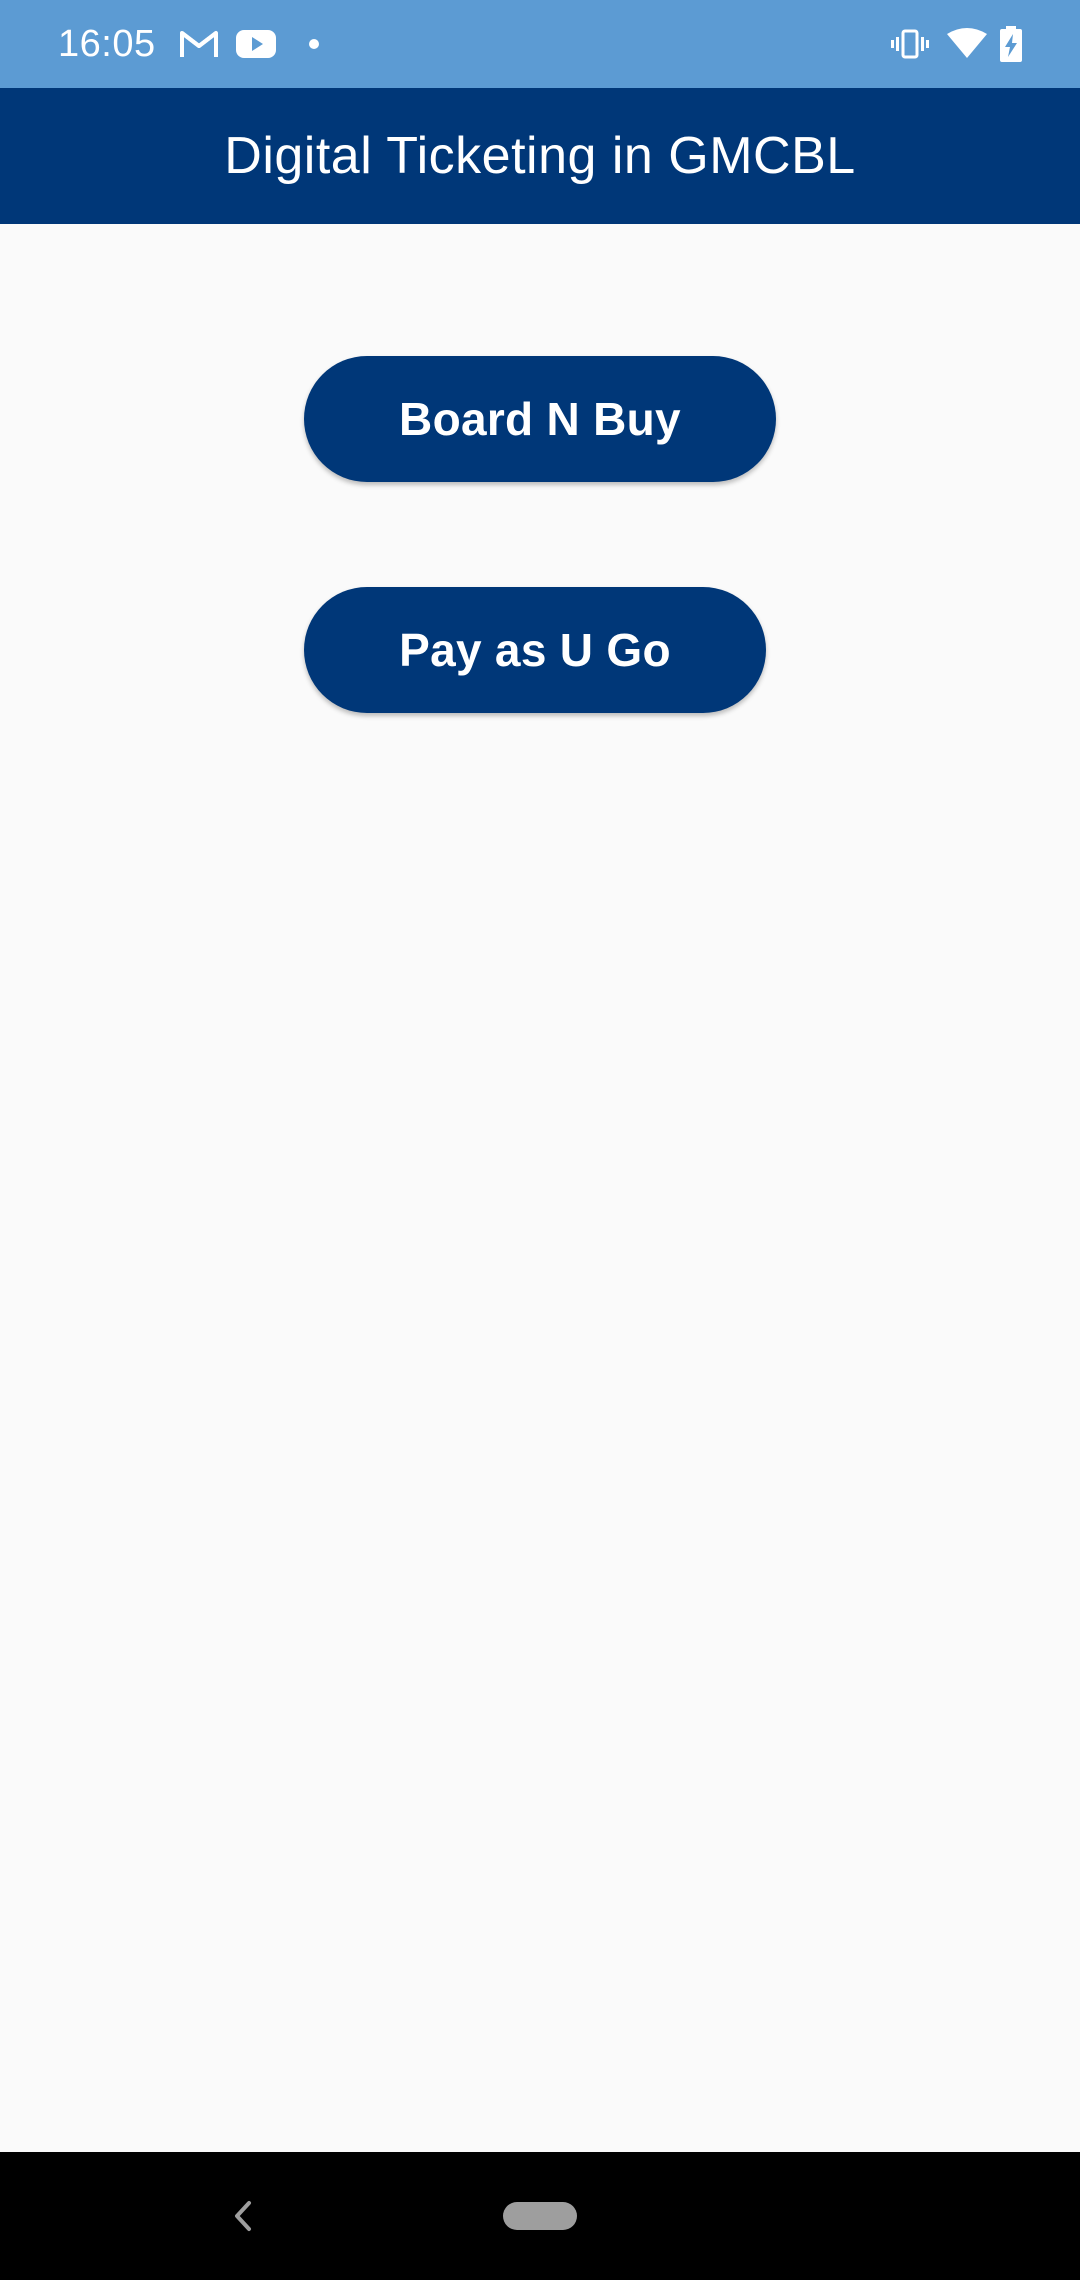 This screenshot has height=2280, width=1080. What do you see at coordinates (1011, 44) in the screenshot?
I see `battery-charging-icon` at bounding box center [1011, 44].